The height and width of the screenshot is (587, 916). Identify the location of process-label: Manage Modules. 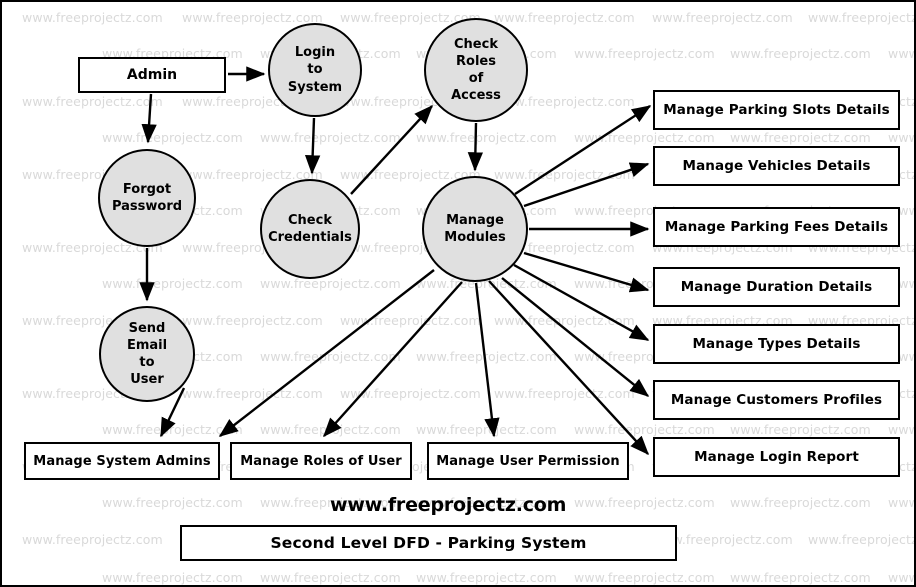
(475, 228).